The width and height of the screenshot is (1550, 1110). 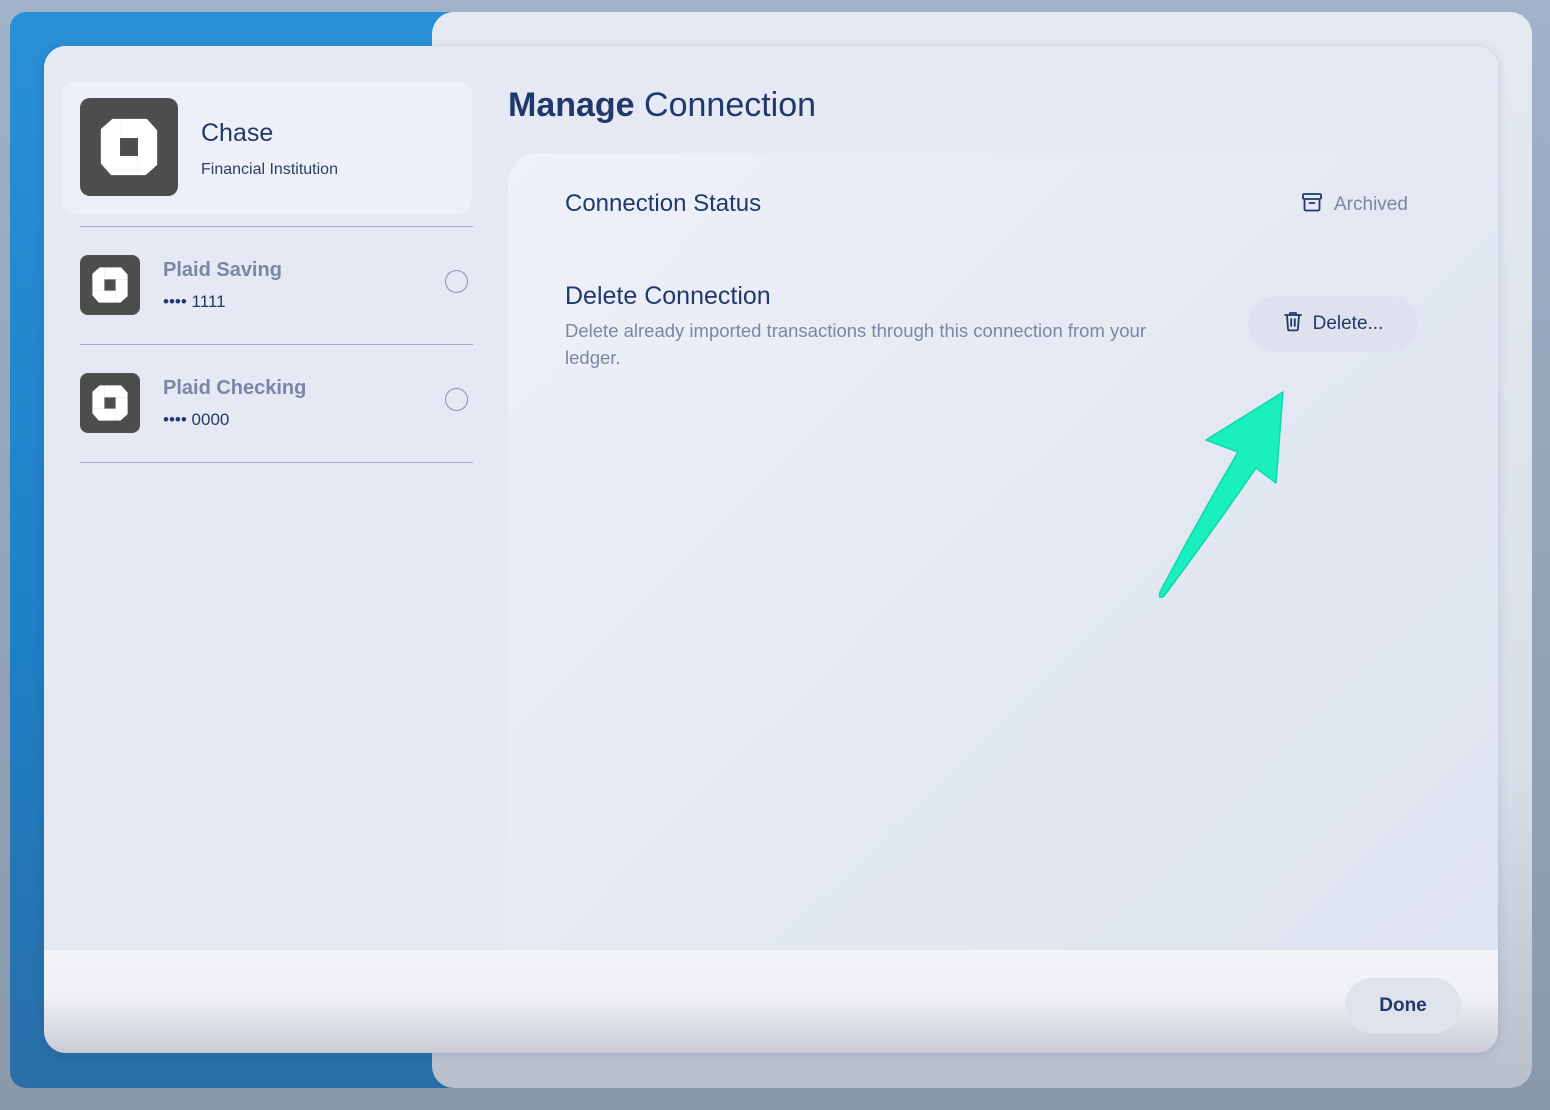 I want to click on connection-status-label: Connection Status, so click(x=663, y=203).